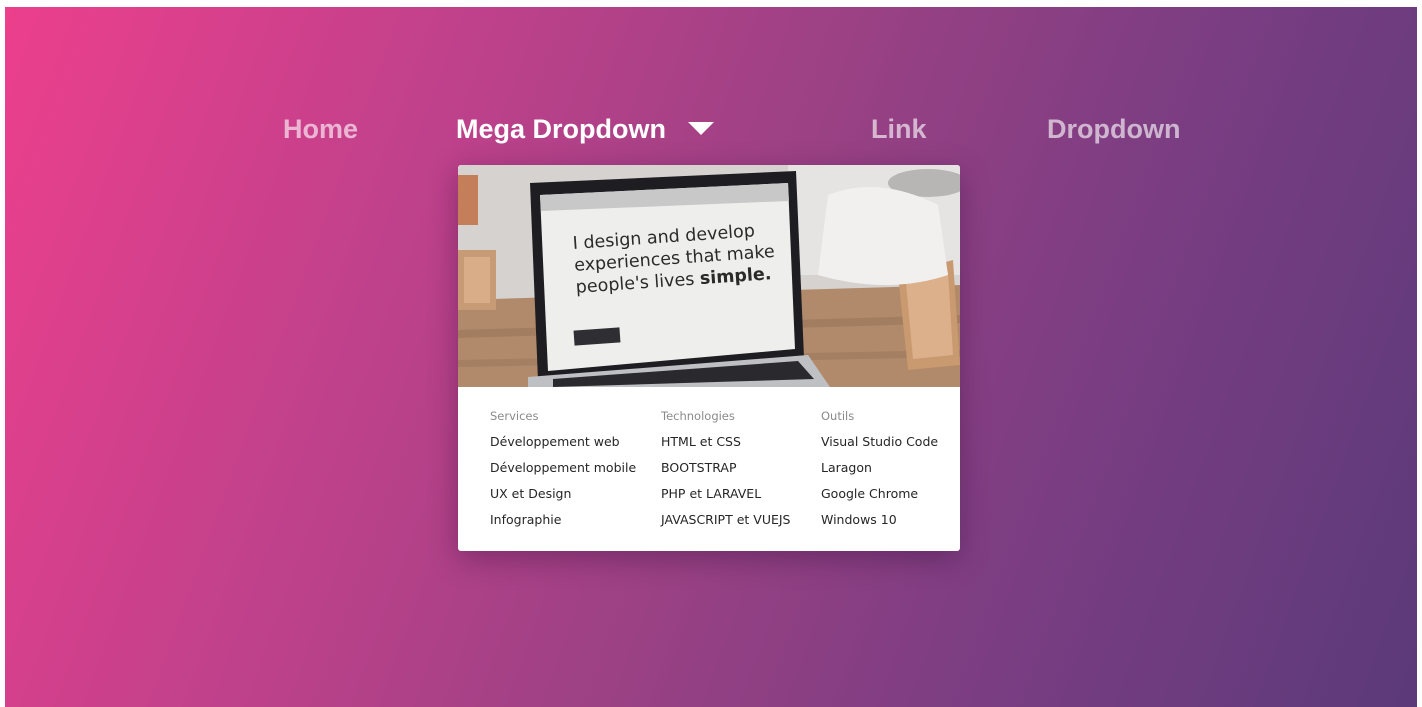 The height and width of the screenshot is (707, 1422). I want to click on menu-item: Laragon, so click(879, 468).